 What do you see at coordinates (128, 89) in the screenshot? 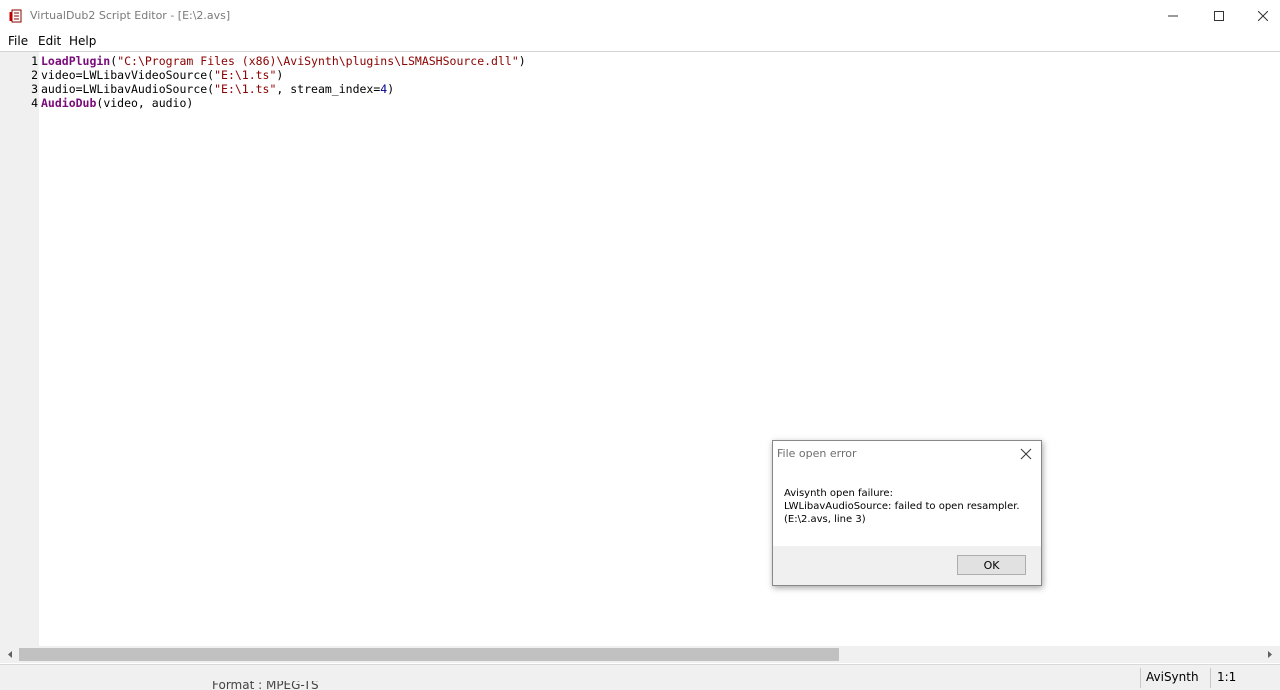
I see `code-token: audio=LWLibavAudioSource(` at bounding box center [128, 89].